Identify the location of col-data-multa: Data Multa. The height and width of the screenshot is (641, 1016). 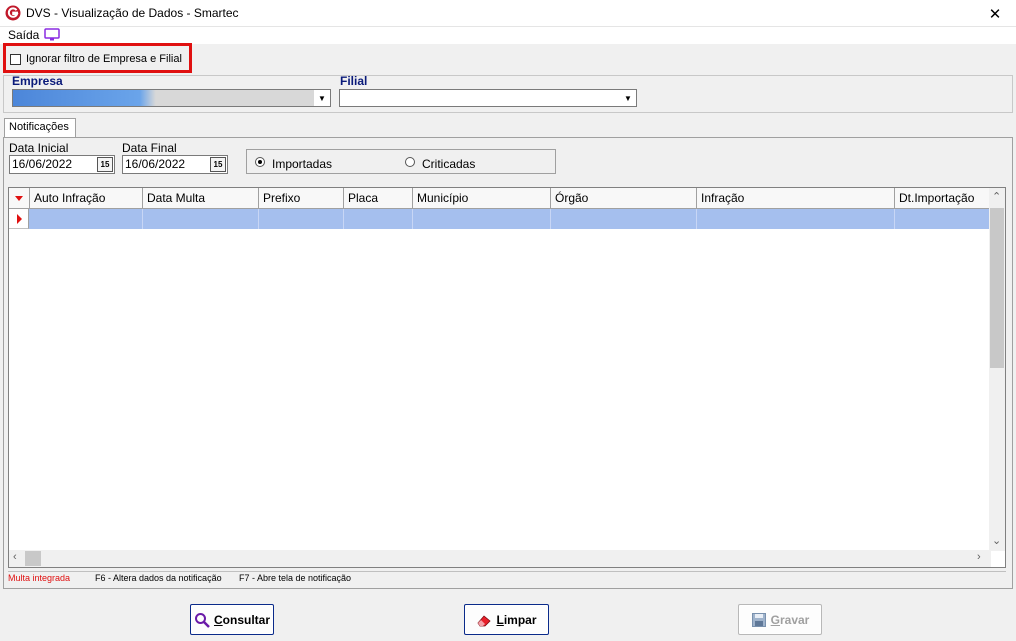
(201, 198).